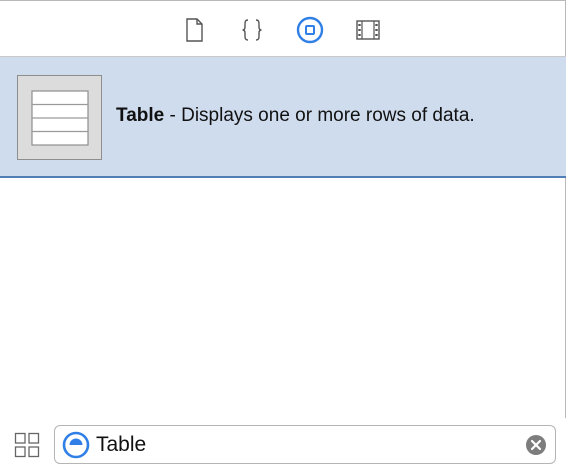 This screenshot has width=566, height=472. Describe the element at coordinates (59, 117) in the screenshot. I see `table-thumbnail-icon` at that location.